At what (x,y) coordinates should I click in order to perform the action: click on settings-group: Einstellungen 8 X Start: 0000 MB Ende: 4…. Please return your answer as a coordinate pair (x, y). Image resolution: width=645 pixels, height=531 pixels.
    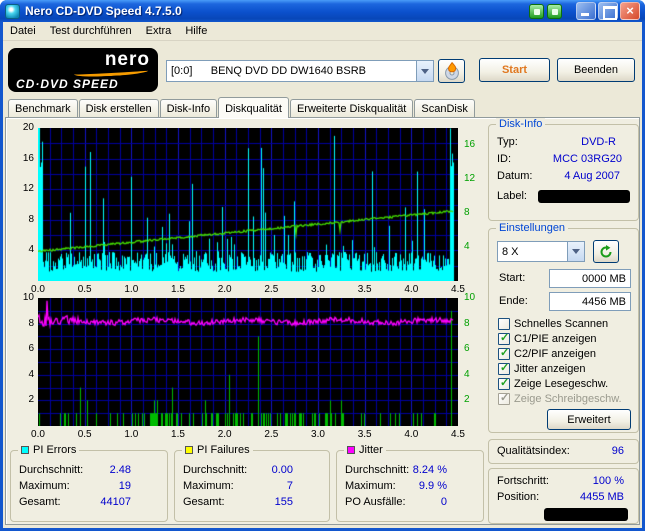
    Looking at the image, I should click on (563, 327).